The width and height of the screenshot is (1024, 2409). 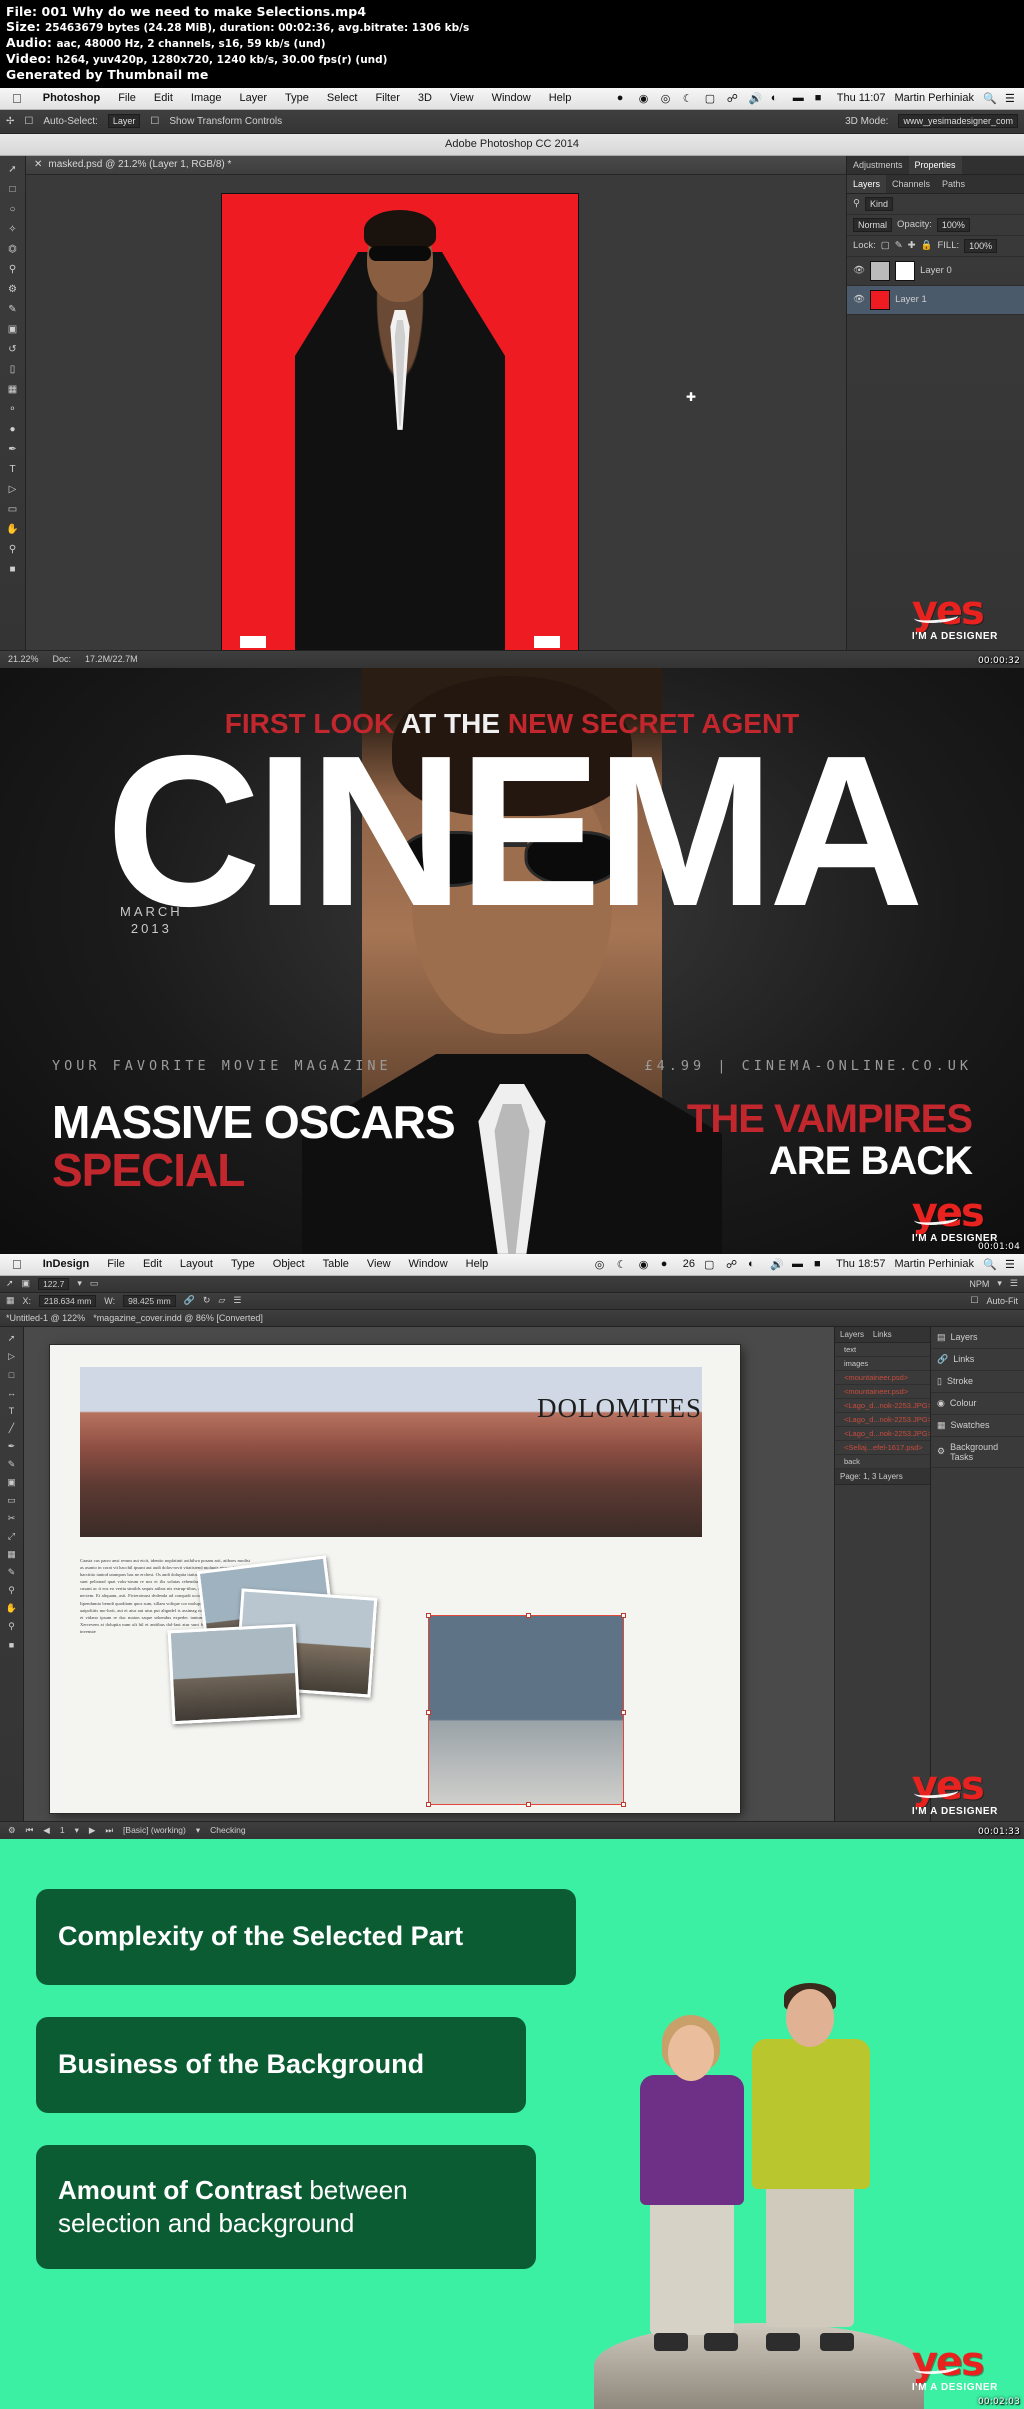 What do you see at coordinates (379, 1264) in the screenshot?
I see `menu-item-view: View` at bounding box center [379, 1264].